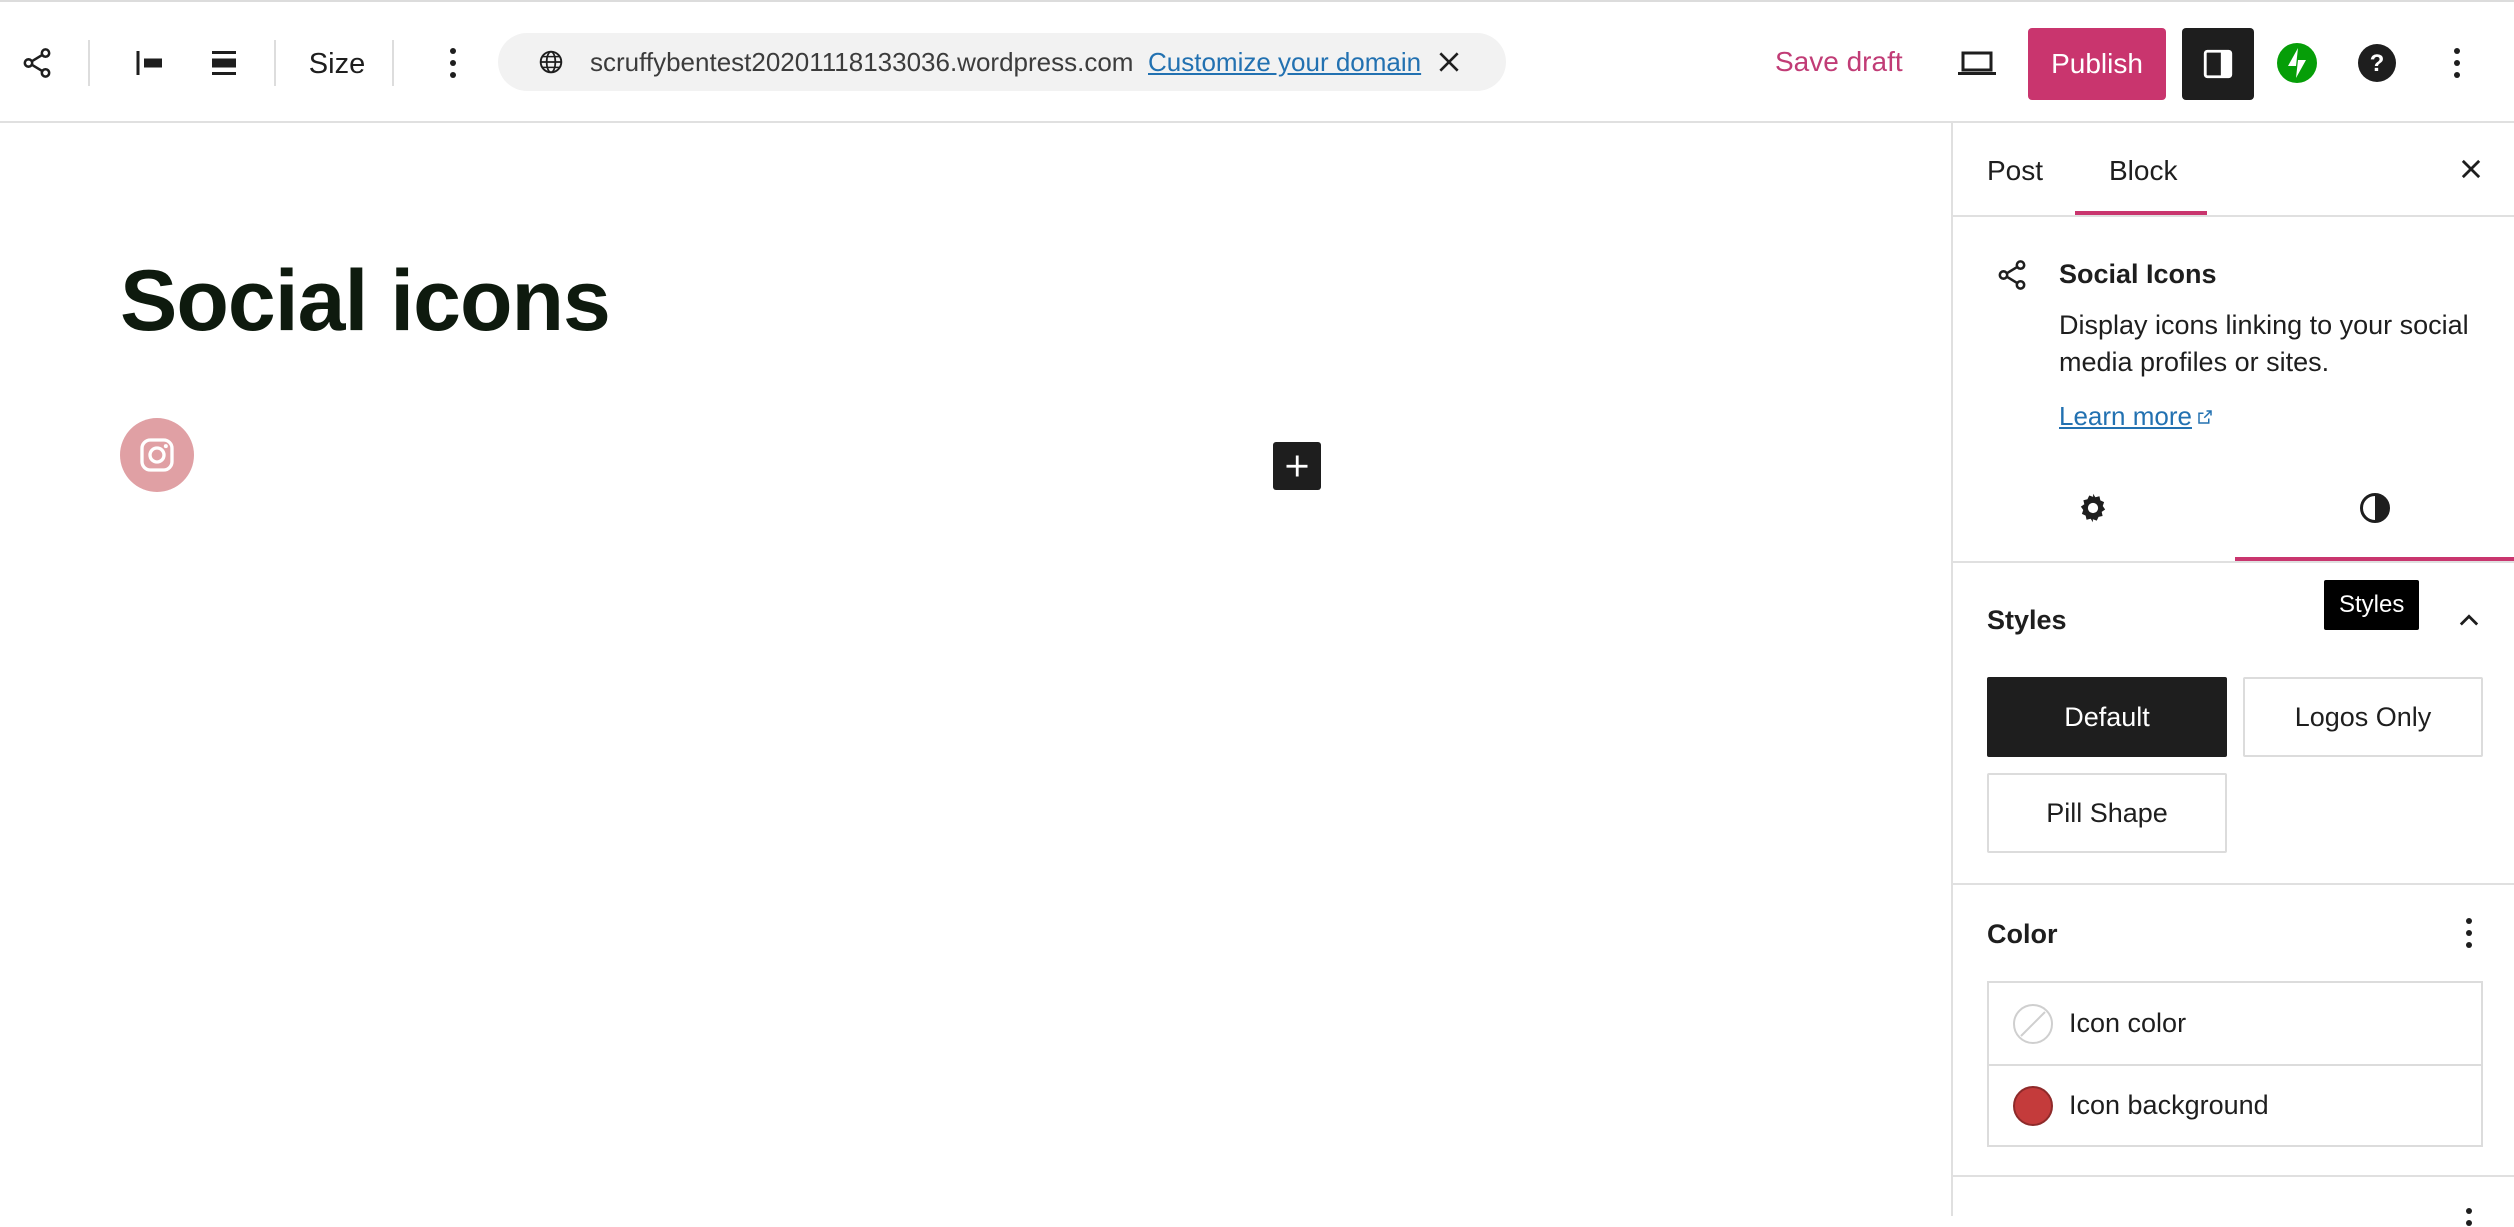  I want to click on learn-more-label: Learn more, so click(2125, 416).